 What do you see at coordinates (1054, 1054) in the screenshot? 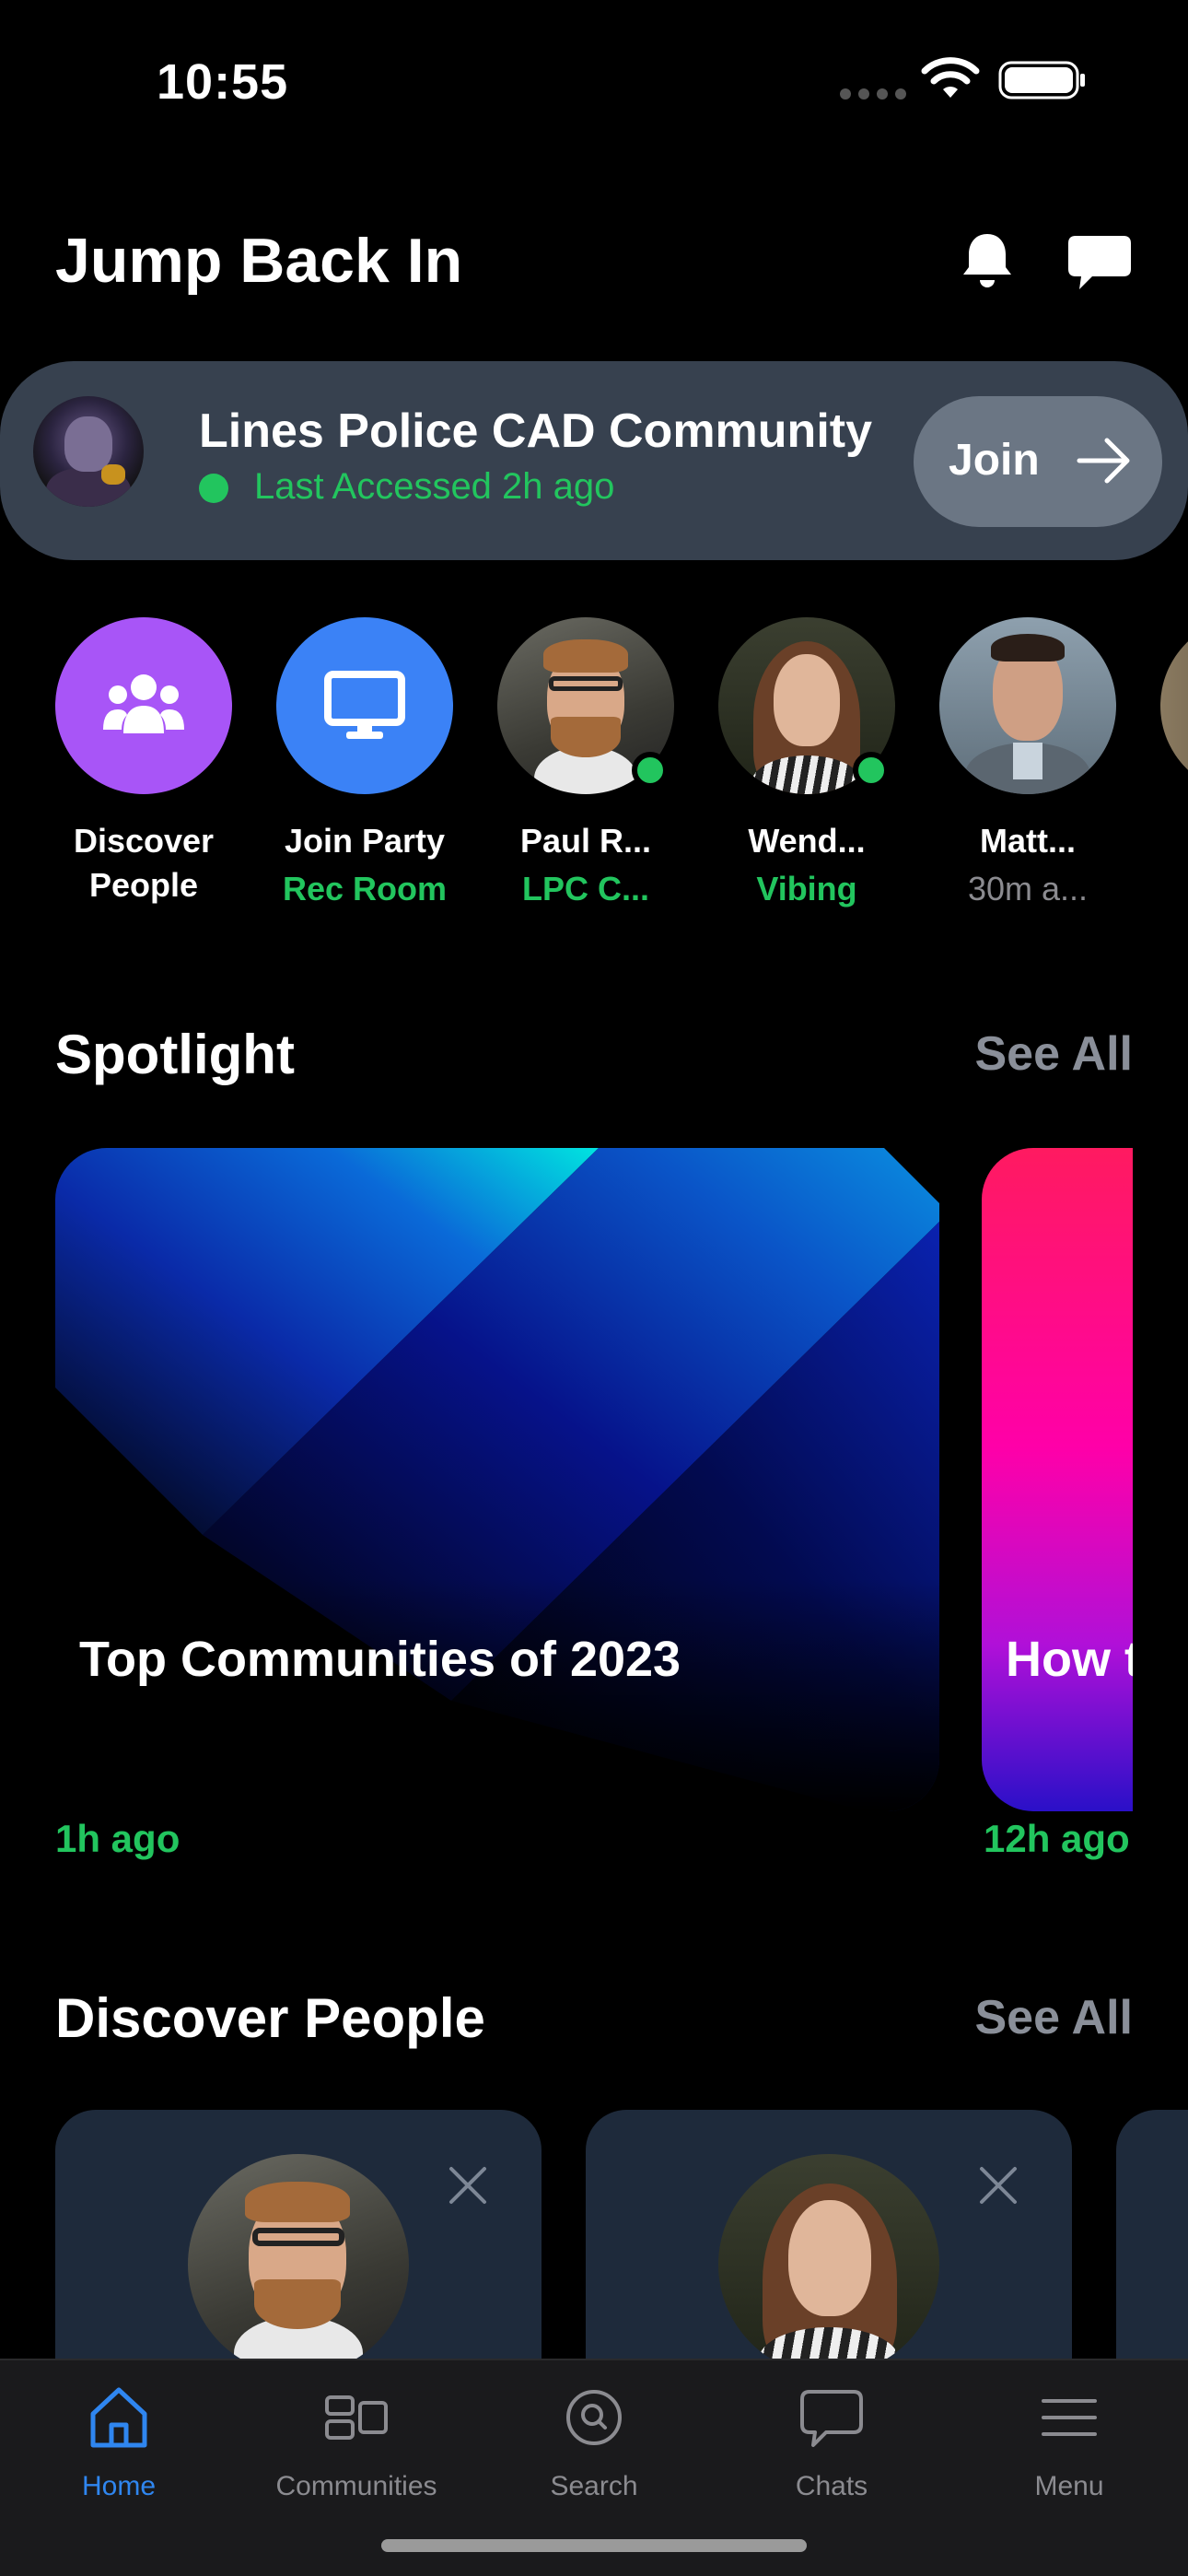
I see `spotlight-see-all-link: See All` at bounding box center [1054, 1054].